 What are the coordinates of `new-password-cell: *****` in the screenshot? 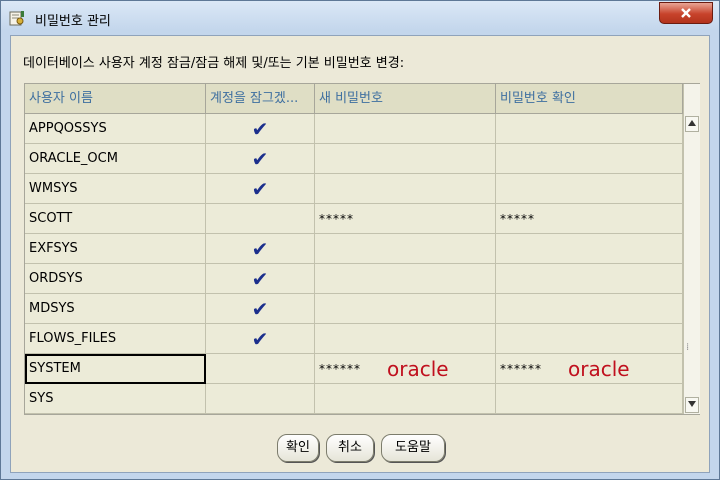 It's located at (405, 219).